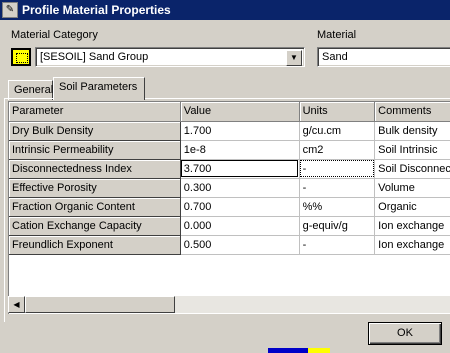  I want to click on table-row: Effective Porosity 0.300 - Volume, so click(229, 188).